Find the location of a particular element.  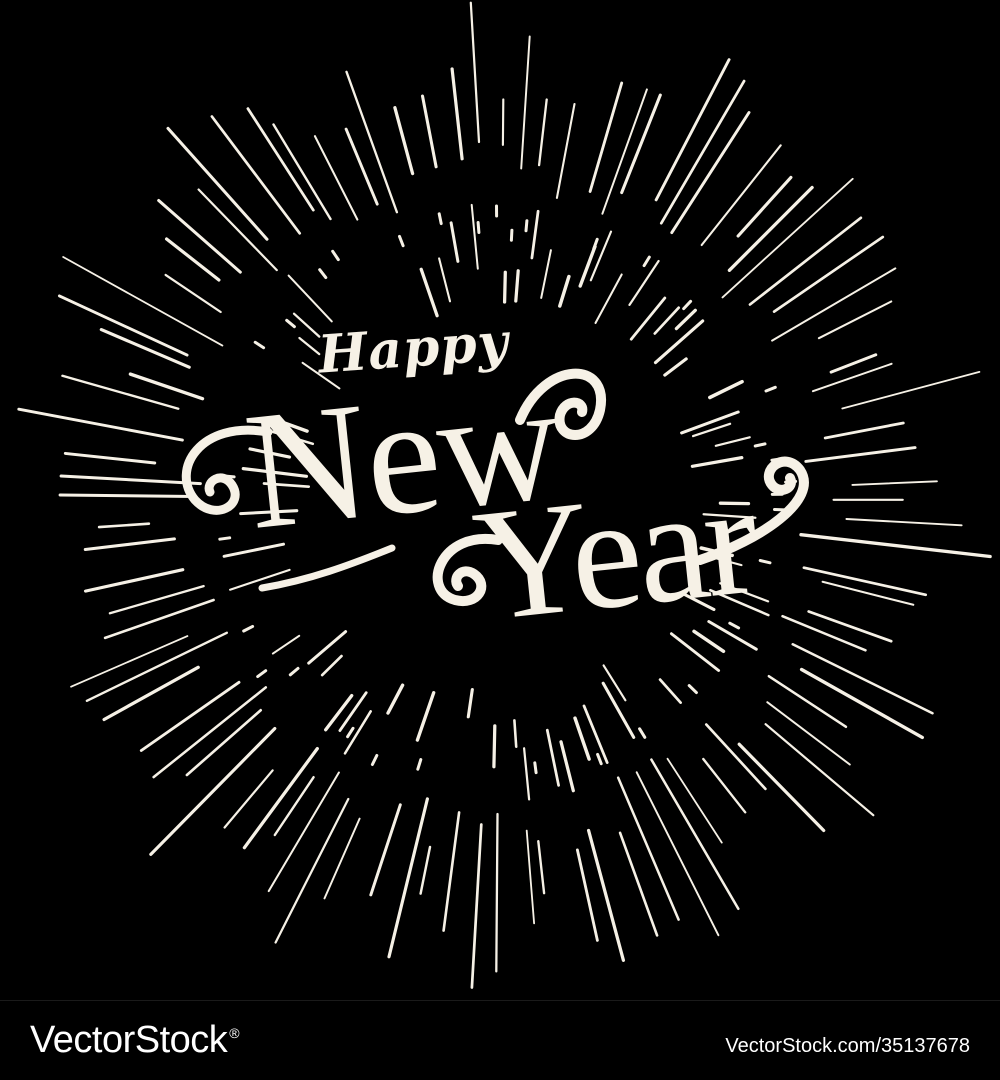

watermark-bar: VectorStock ® VectorStock.com/35137678 is located at coordinates (500, 1040).